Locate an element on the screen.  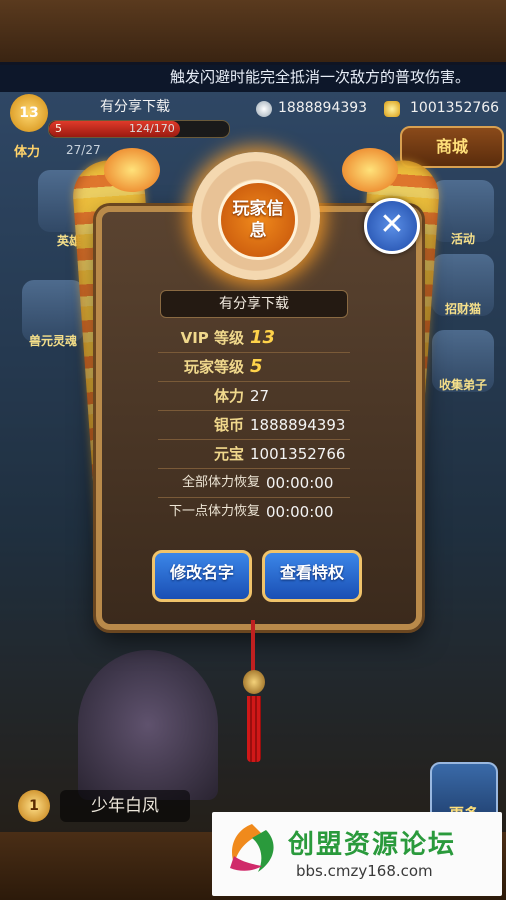
marquee-text: 触发闪避时能完全抵消一次敌方的普攻伤害。 is located at coordinates (253, 77).